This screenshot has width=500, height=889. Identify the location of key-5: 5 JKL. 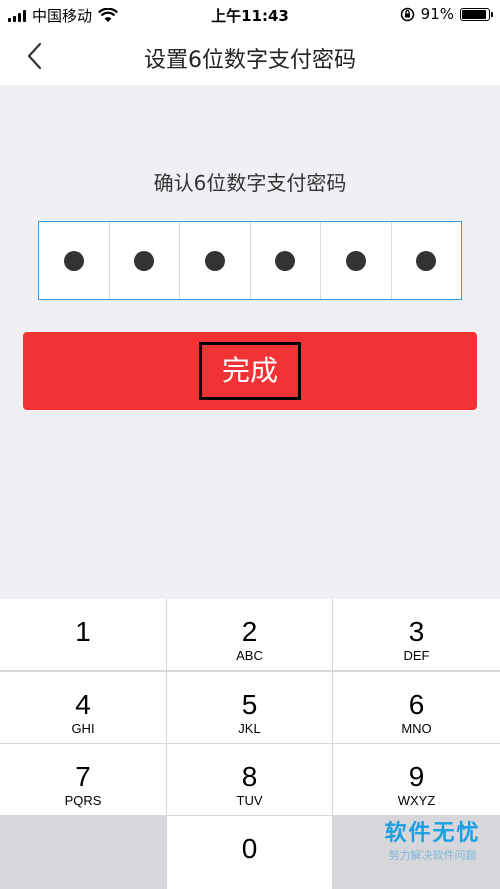
(249, 707).